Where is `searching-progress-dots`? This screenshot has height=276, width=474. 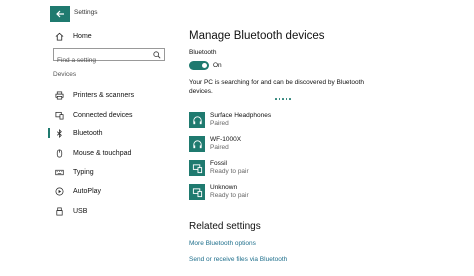
searching-progress-dots is located at coordinates (283, 99).